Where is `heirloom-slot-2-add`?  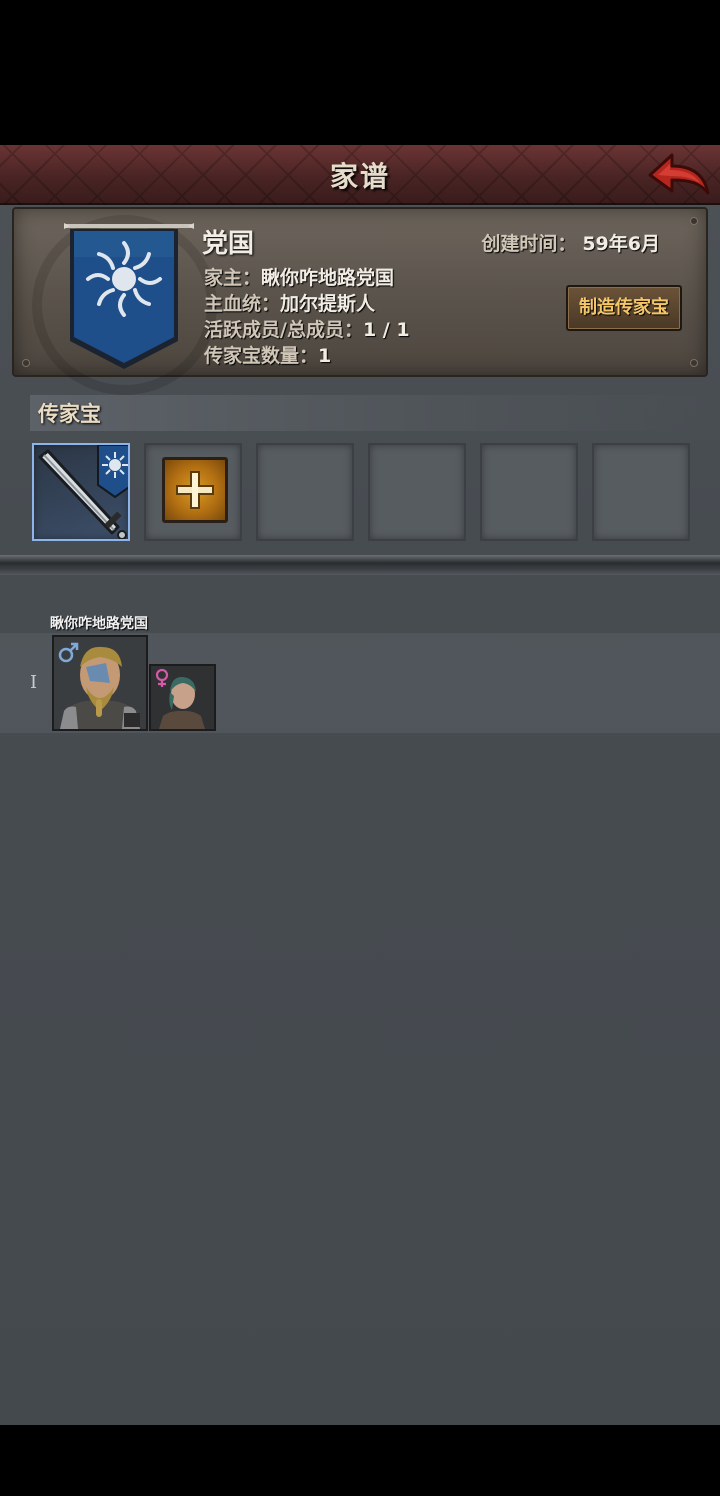 heirloom-slot-2-add is located at coordinates (193, 492).